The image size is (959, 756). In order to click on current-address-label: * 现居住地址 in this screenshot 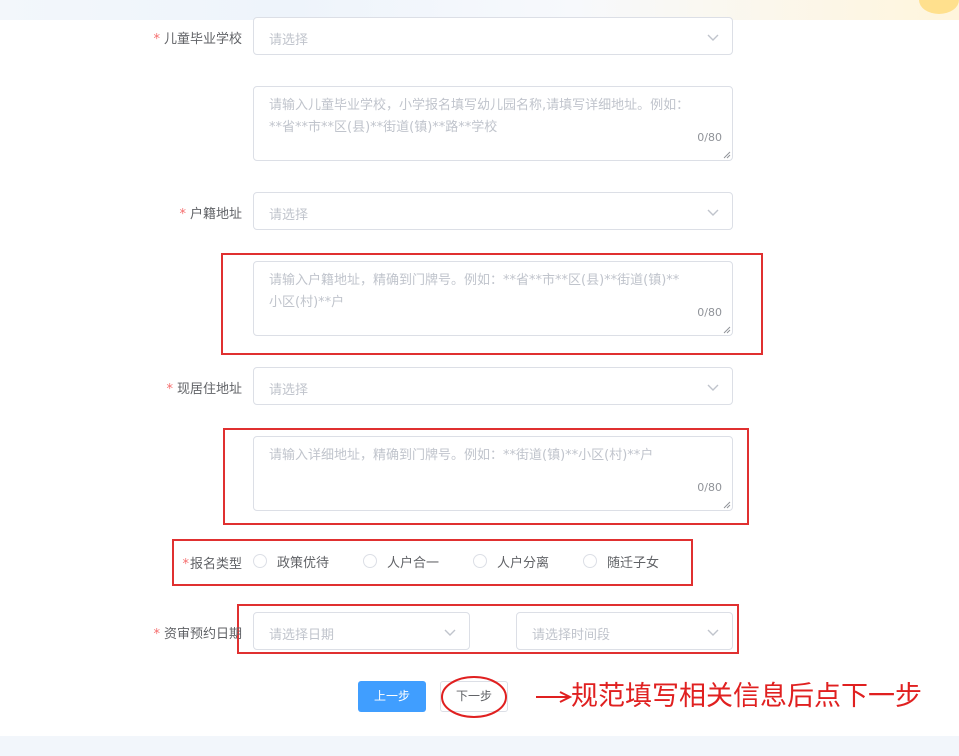, I will do `click(204, 389)`.